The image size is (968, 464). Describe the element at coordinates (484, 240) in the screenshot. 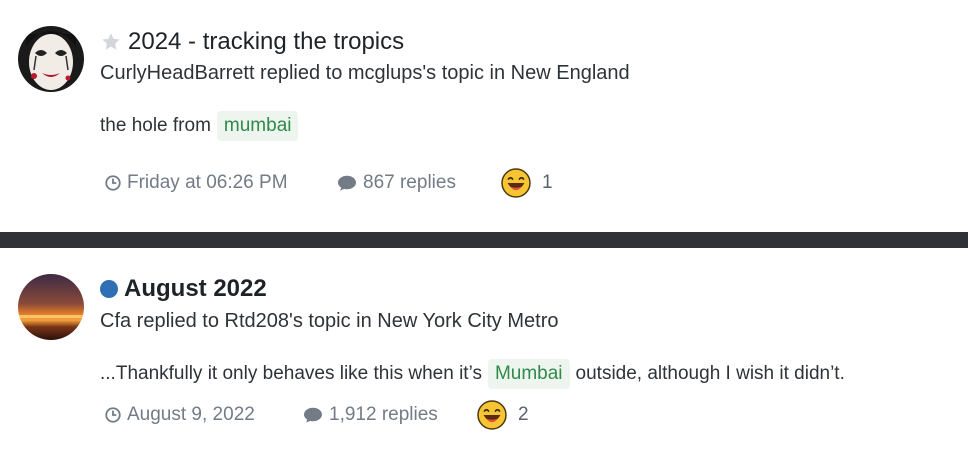

I see `item-divider` at that location.